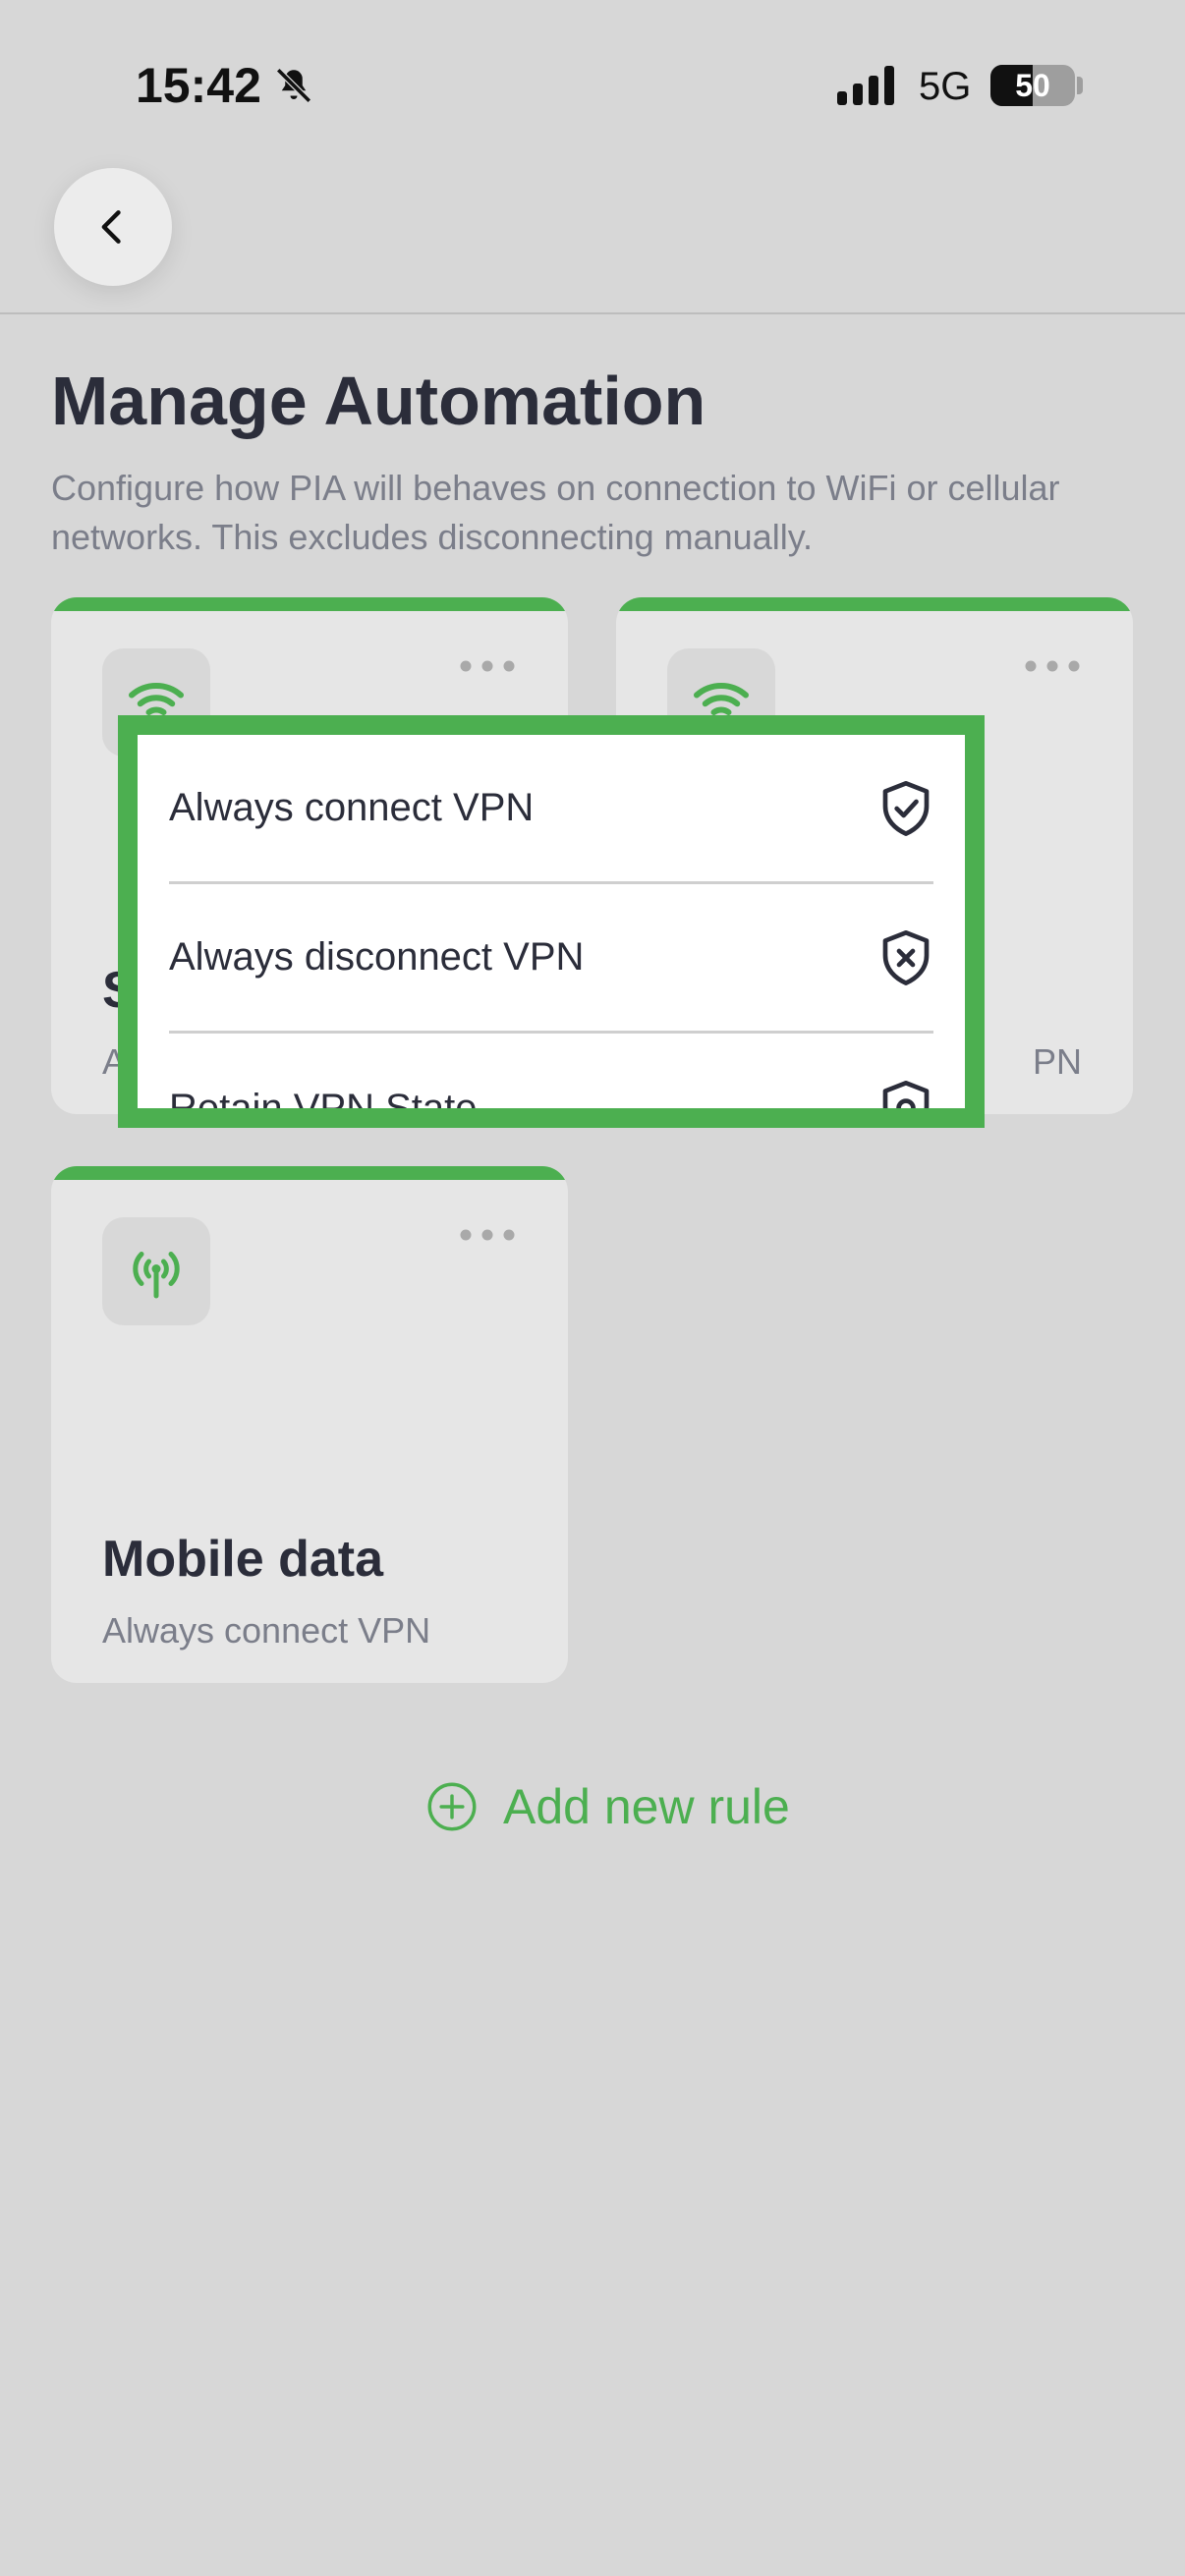 This screenshot has width=1185, height=2576. Describe the element at coordinates (266, 1630) in the screenshot. I see `card-subtitle: Always connect VPN` at that location.